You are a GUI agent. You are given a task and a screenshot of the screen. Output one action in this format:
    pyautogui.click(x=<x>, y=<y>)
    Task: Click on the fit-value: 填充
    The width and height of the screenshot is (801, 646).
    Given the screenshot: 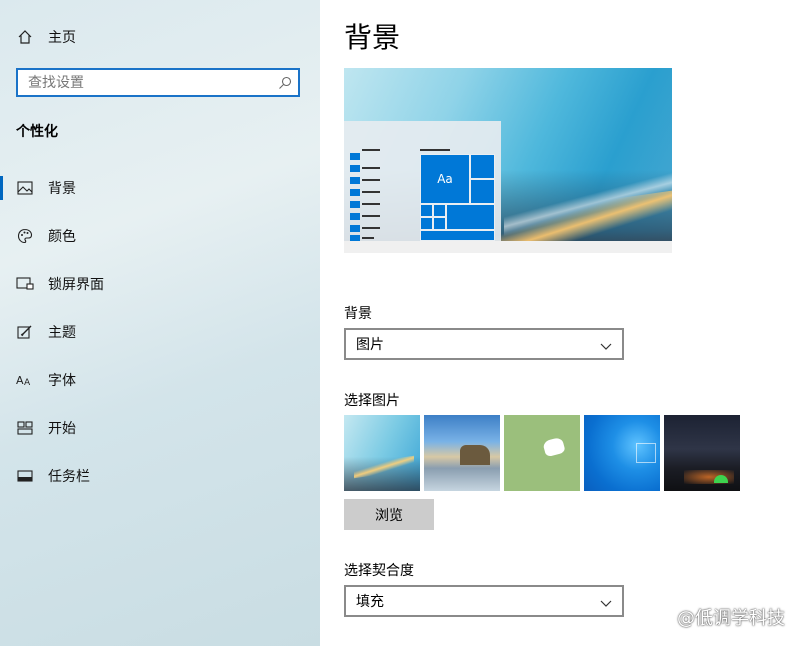 What is the action you would take?
    pyautogui.click(x=370, y=602)
    